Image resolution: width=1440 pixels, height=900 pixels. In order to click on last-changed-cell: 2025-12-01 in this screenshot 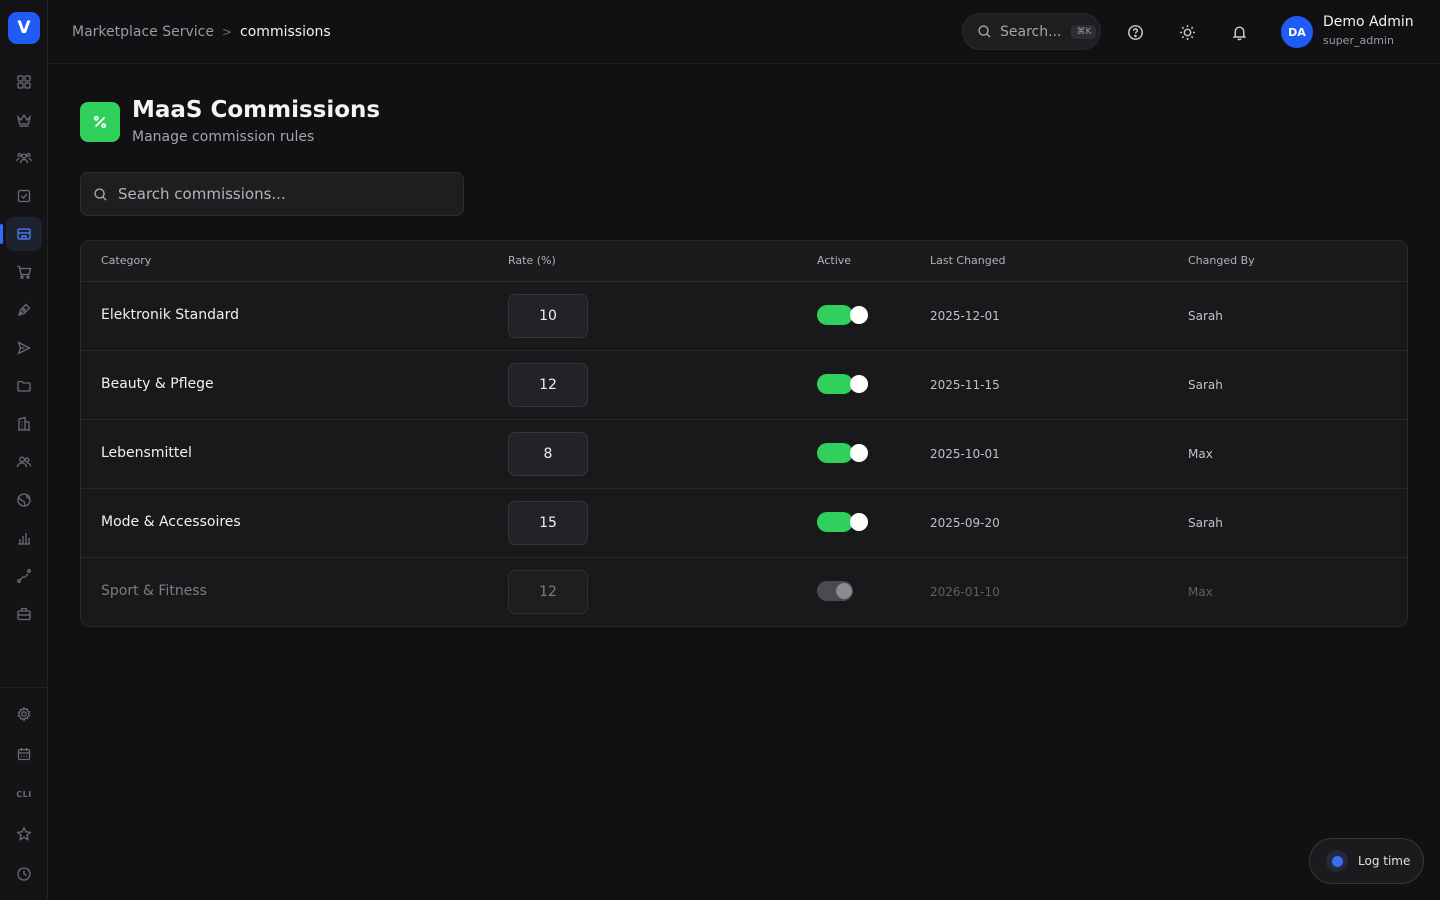, I will do `click(965, 316)`.